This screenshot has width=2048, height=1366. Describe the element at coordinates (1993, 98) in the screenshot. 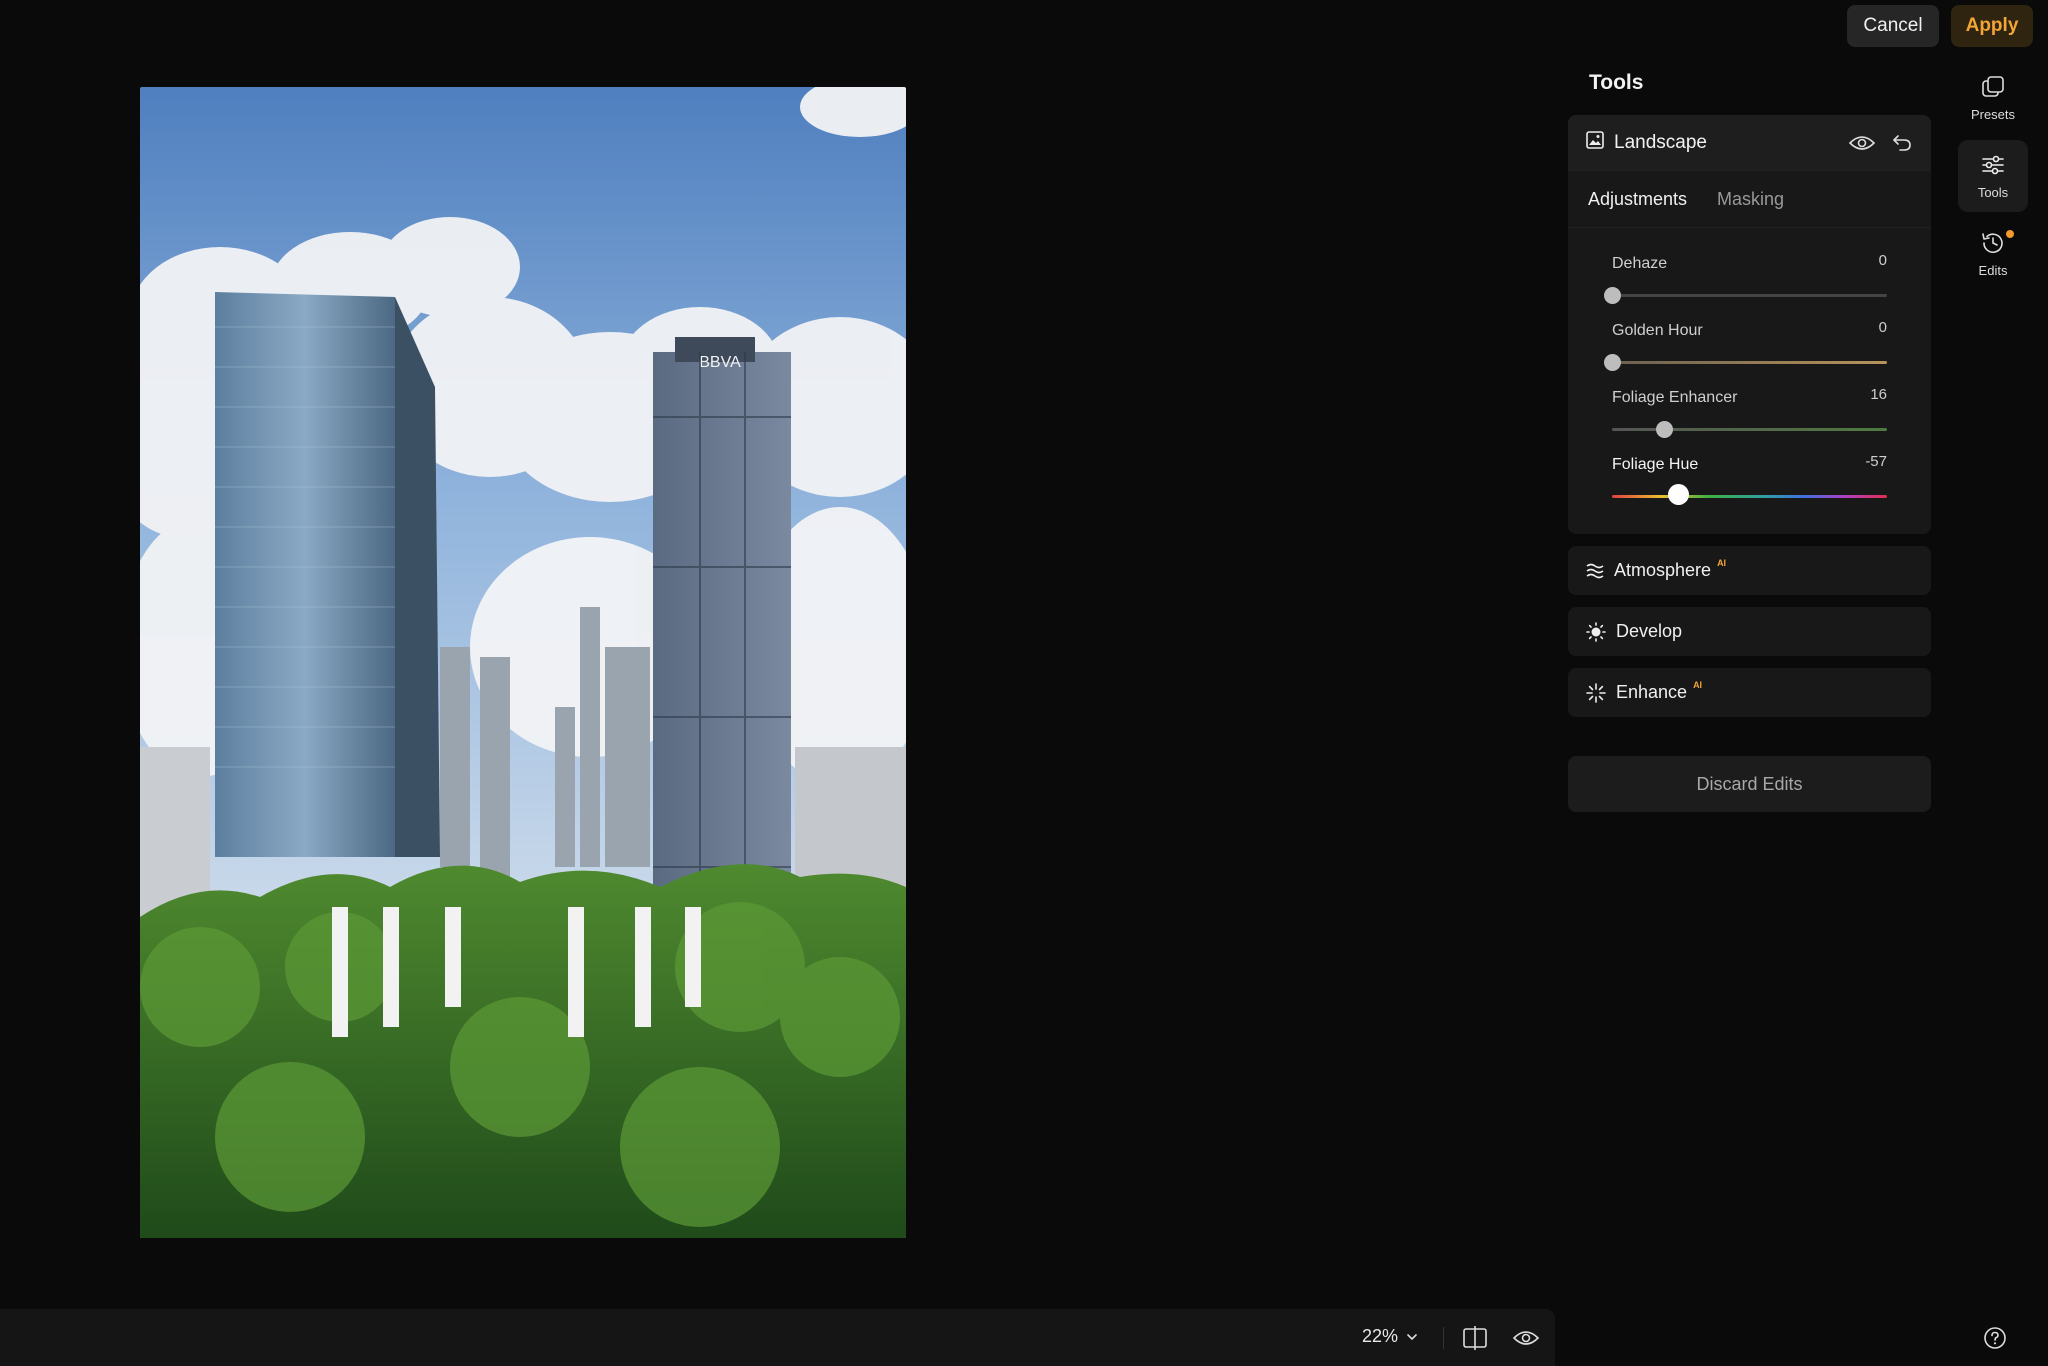

I see `rail-presets: Presets` at that location.